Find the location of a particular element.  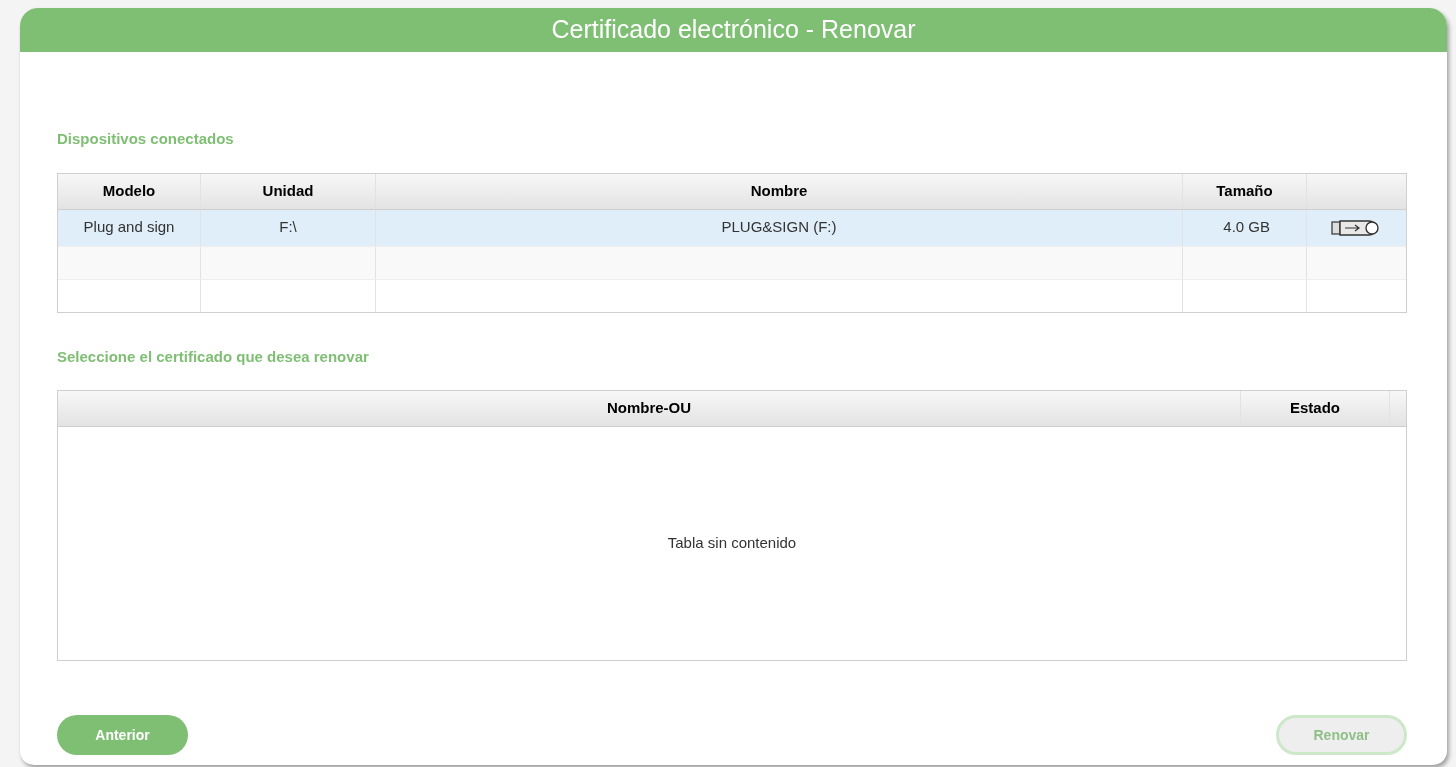

column-header: Unidad is located at coordinates (288, 191).